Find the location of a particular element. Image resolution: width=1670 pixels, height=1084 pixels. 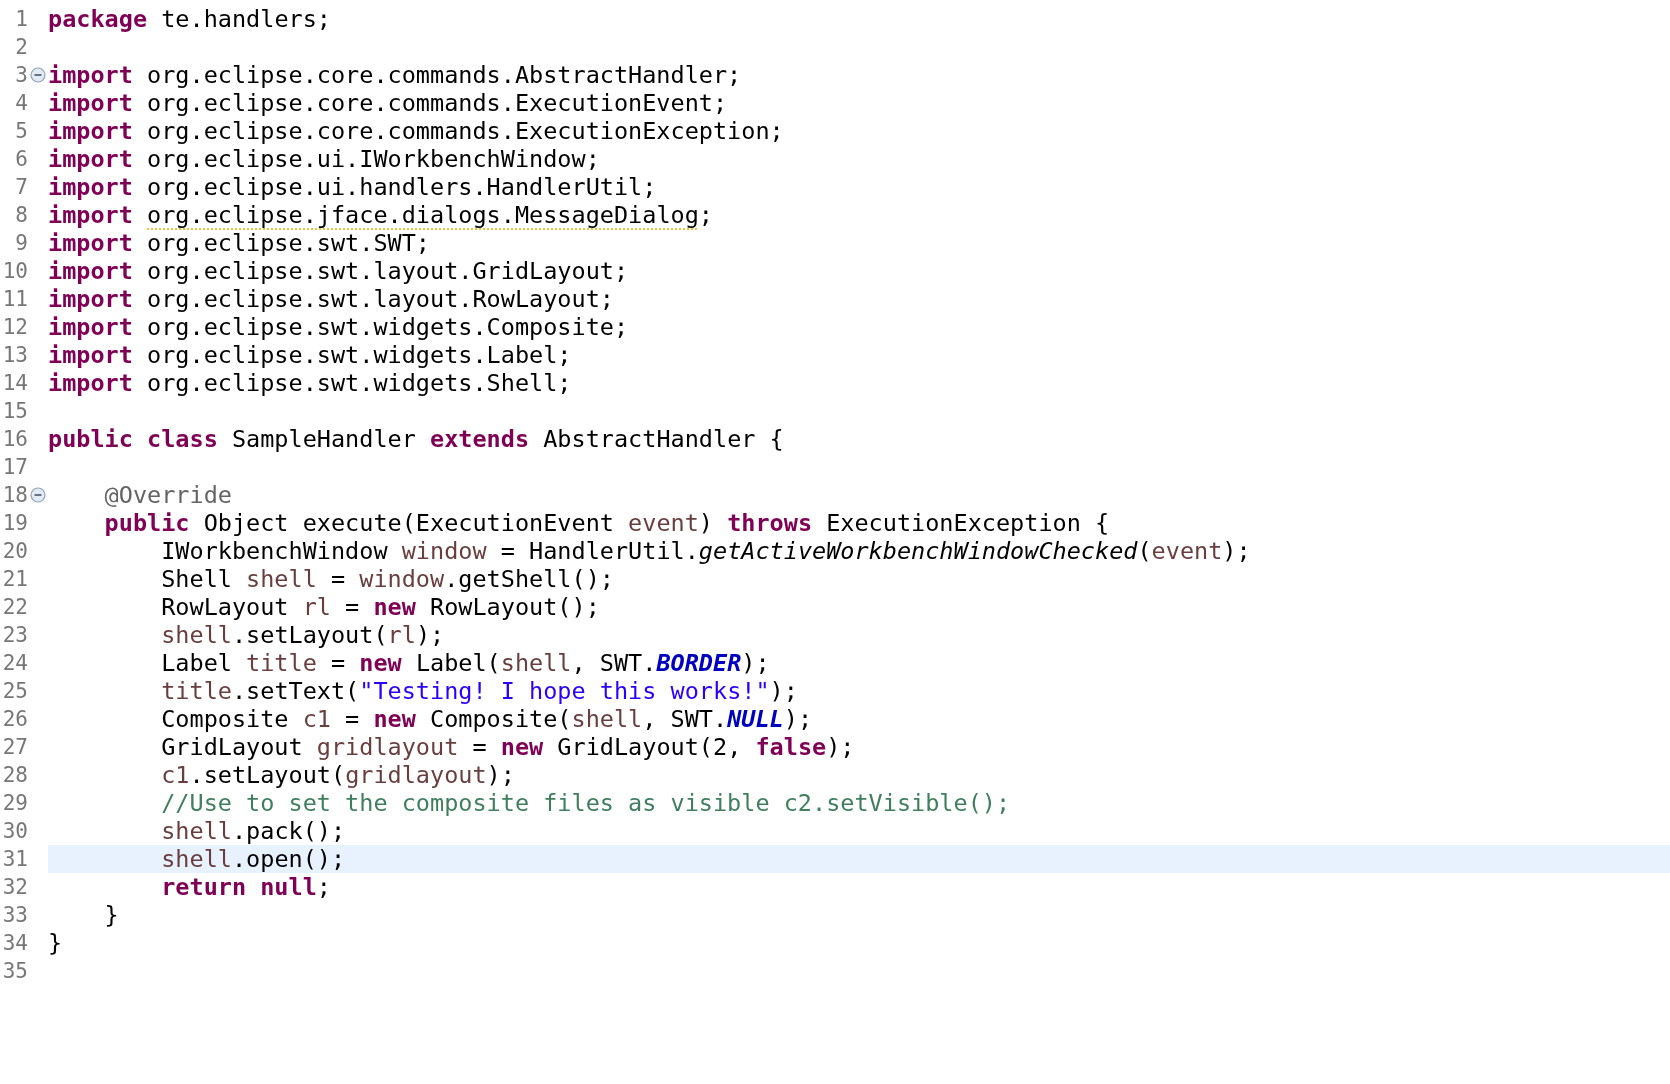

line-number: 31 is located at coordinates (14, 859).